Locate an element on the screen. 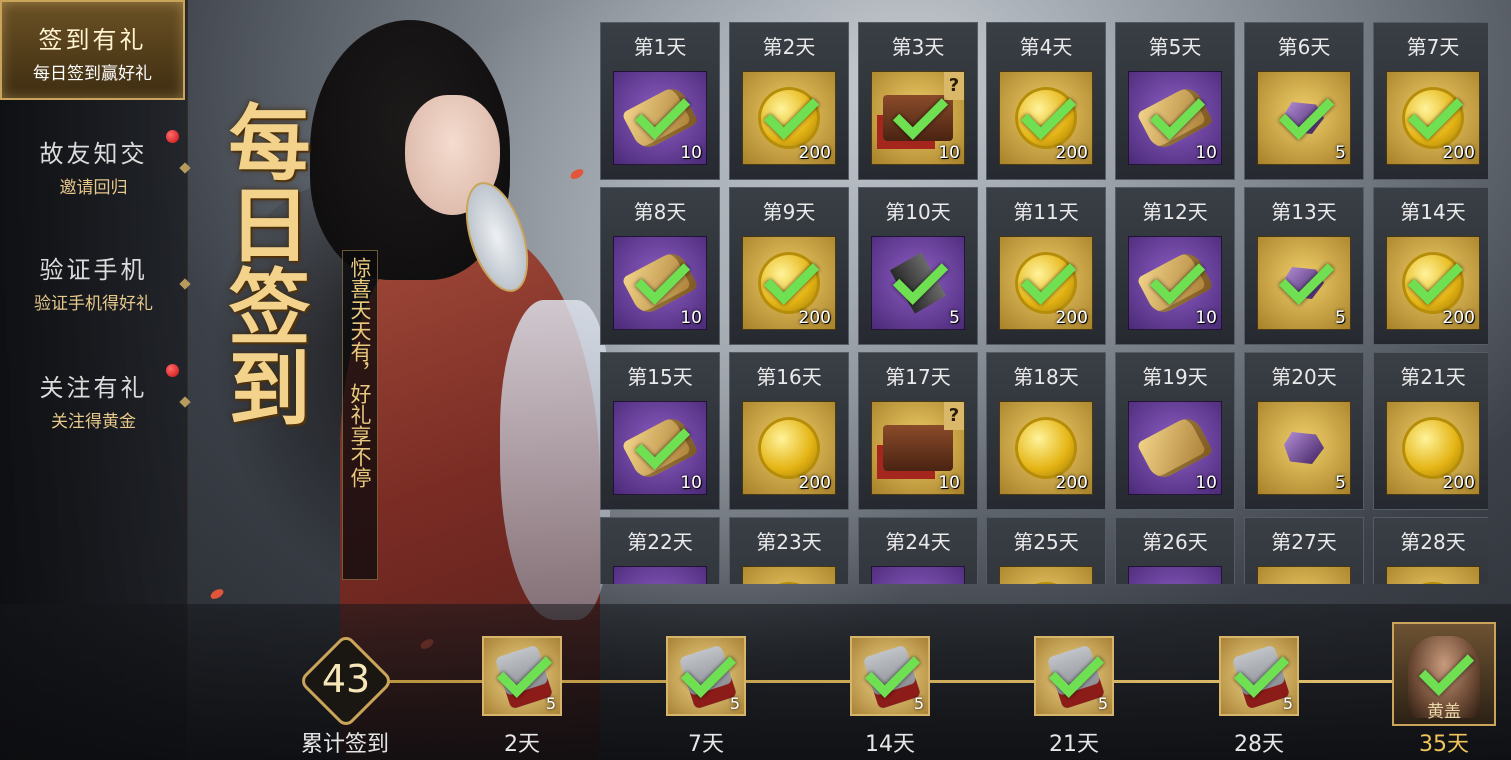 The width and height of the screenshot is (1511, 760). day-label: 第3天 is located at coordinates (918, 47).